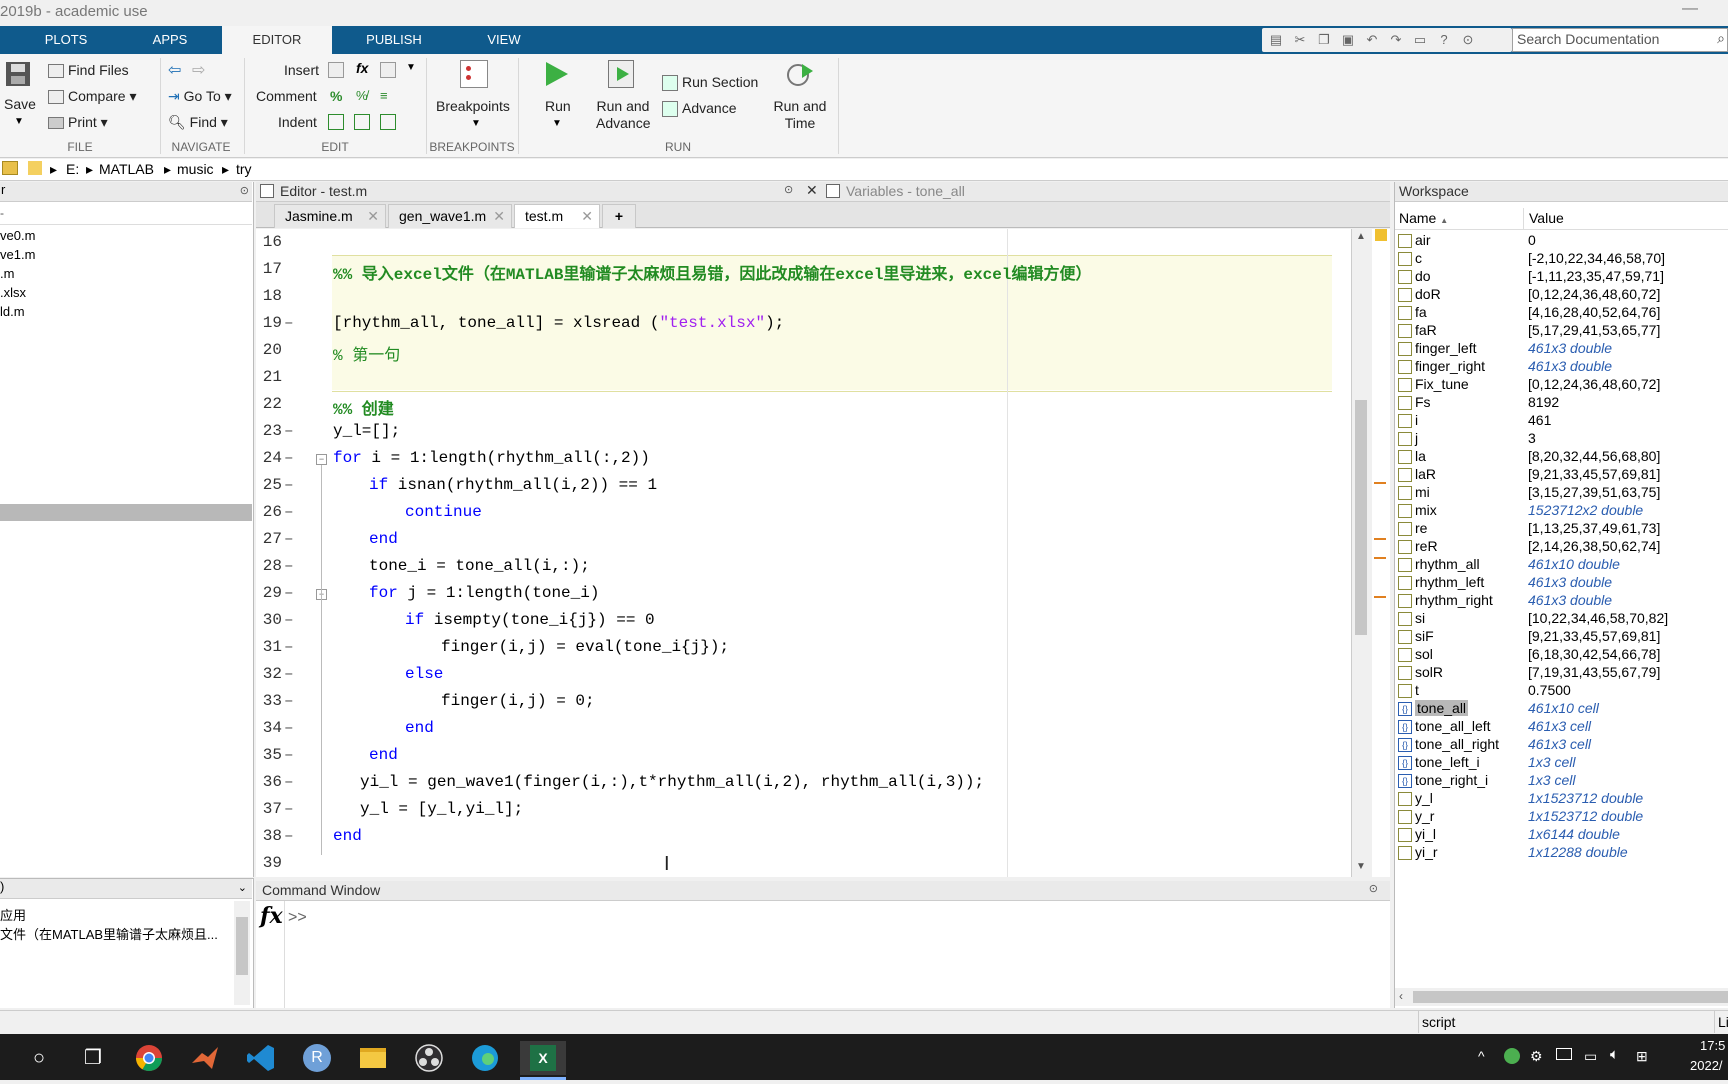 This screenshot has height=1084, width=1728. I want to click on variable-name: finger_left, so click(1445, 348).